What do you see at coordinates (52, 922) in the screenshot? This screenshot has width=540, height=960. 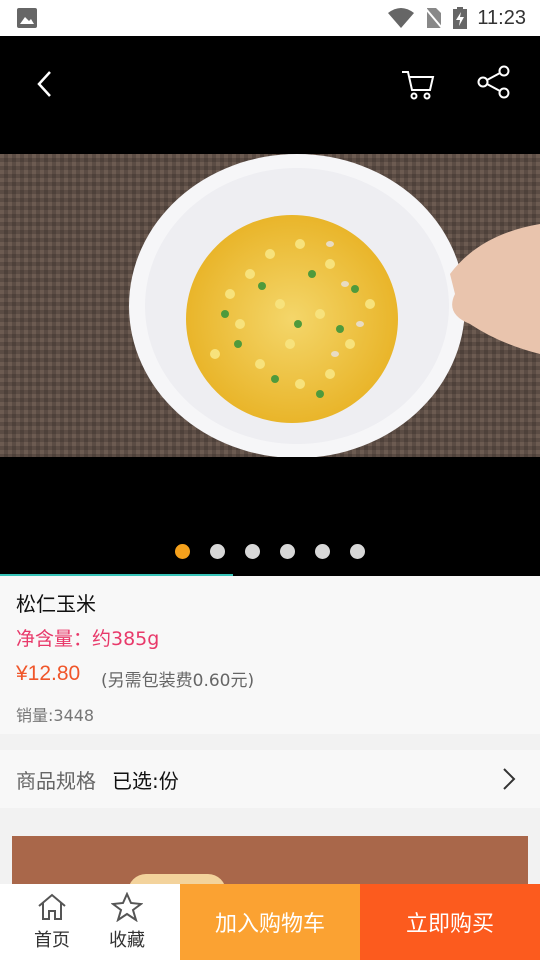 I see `home-button: 首页` at bounding box center [52, 922].